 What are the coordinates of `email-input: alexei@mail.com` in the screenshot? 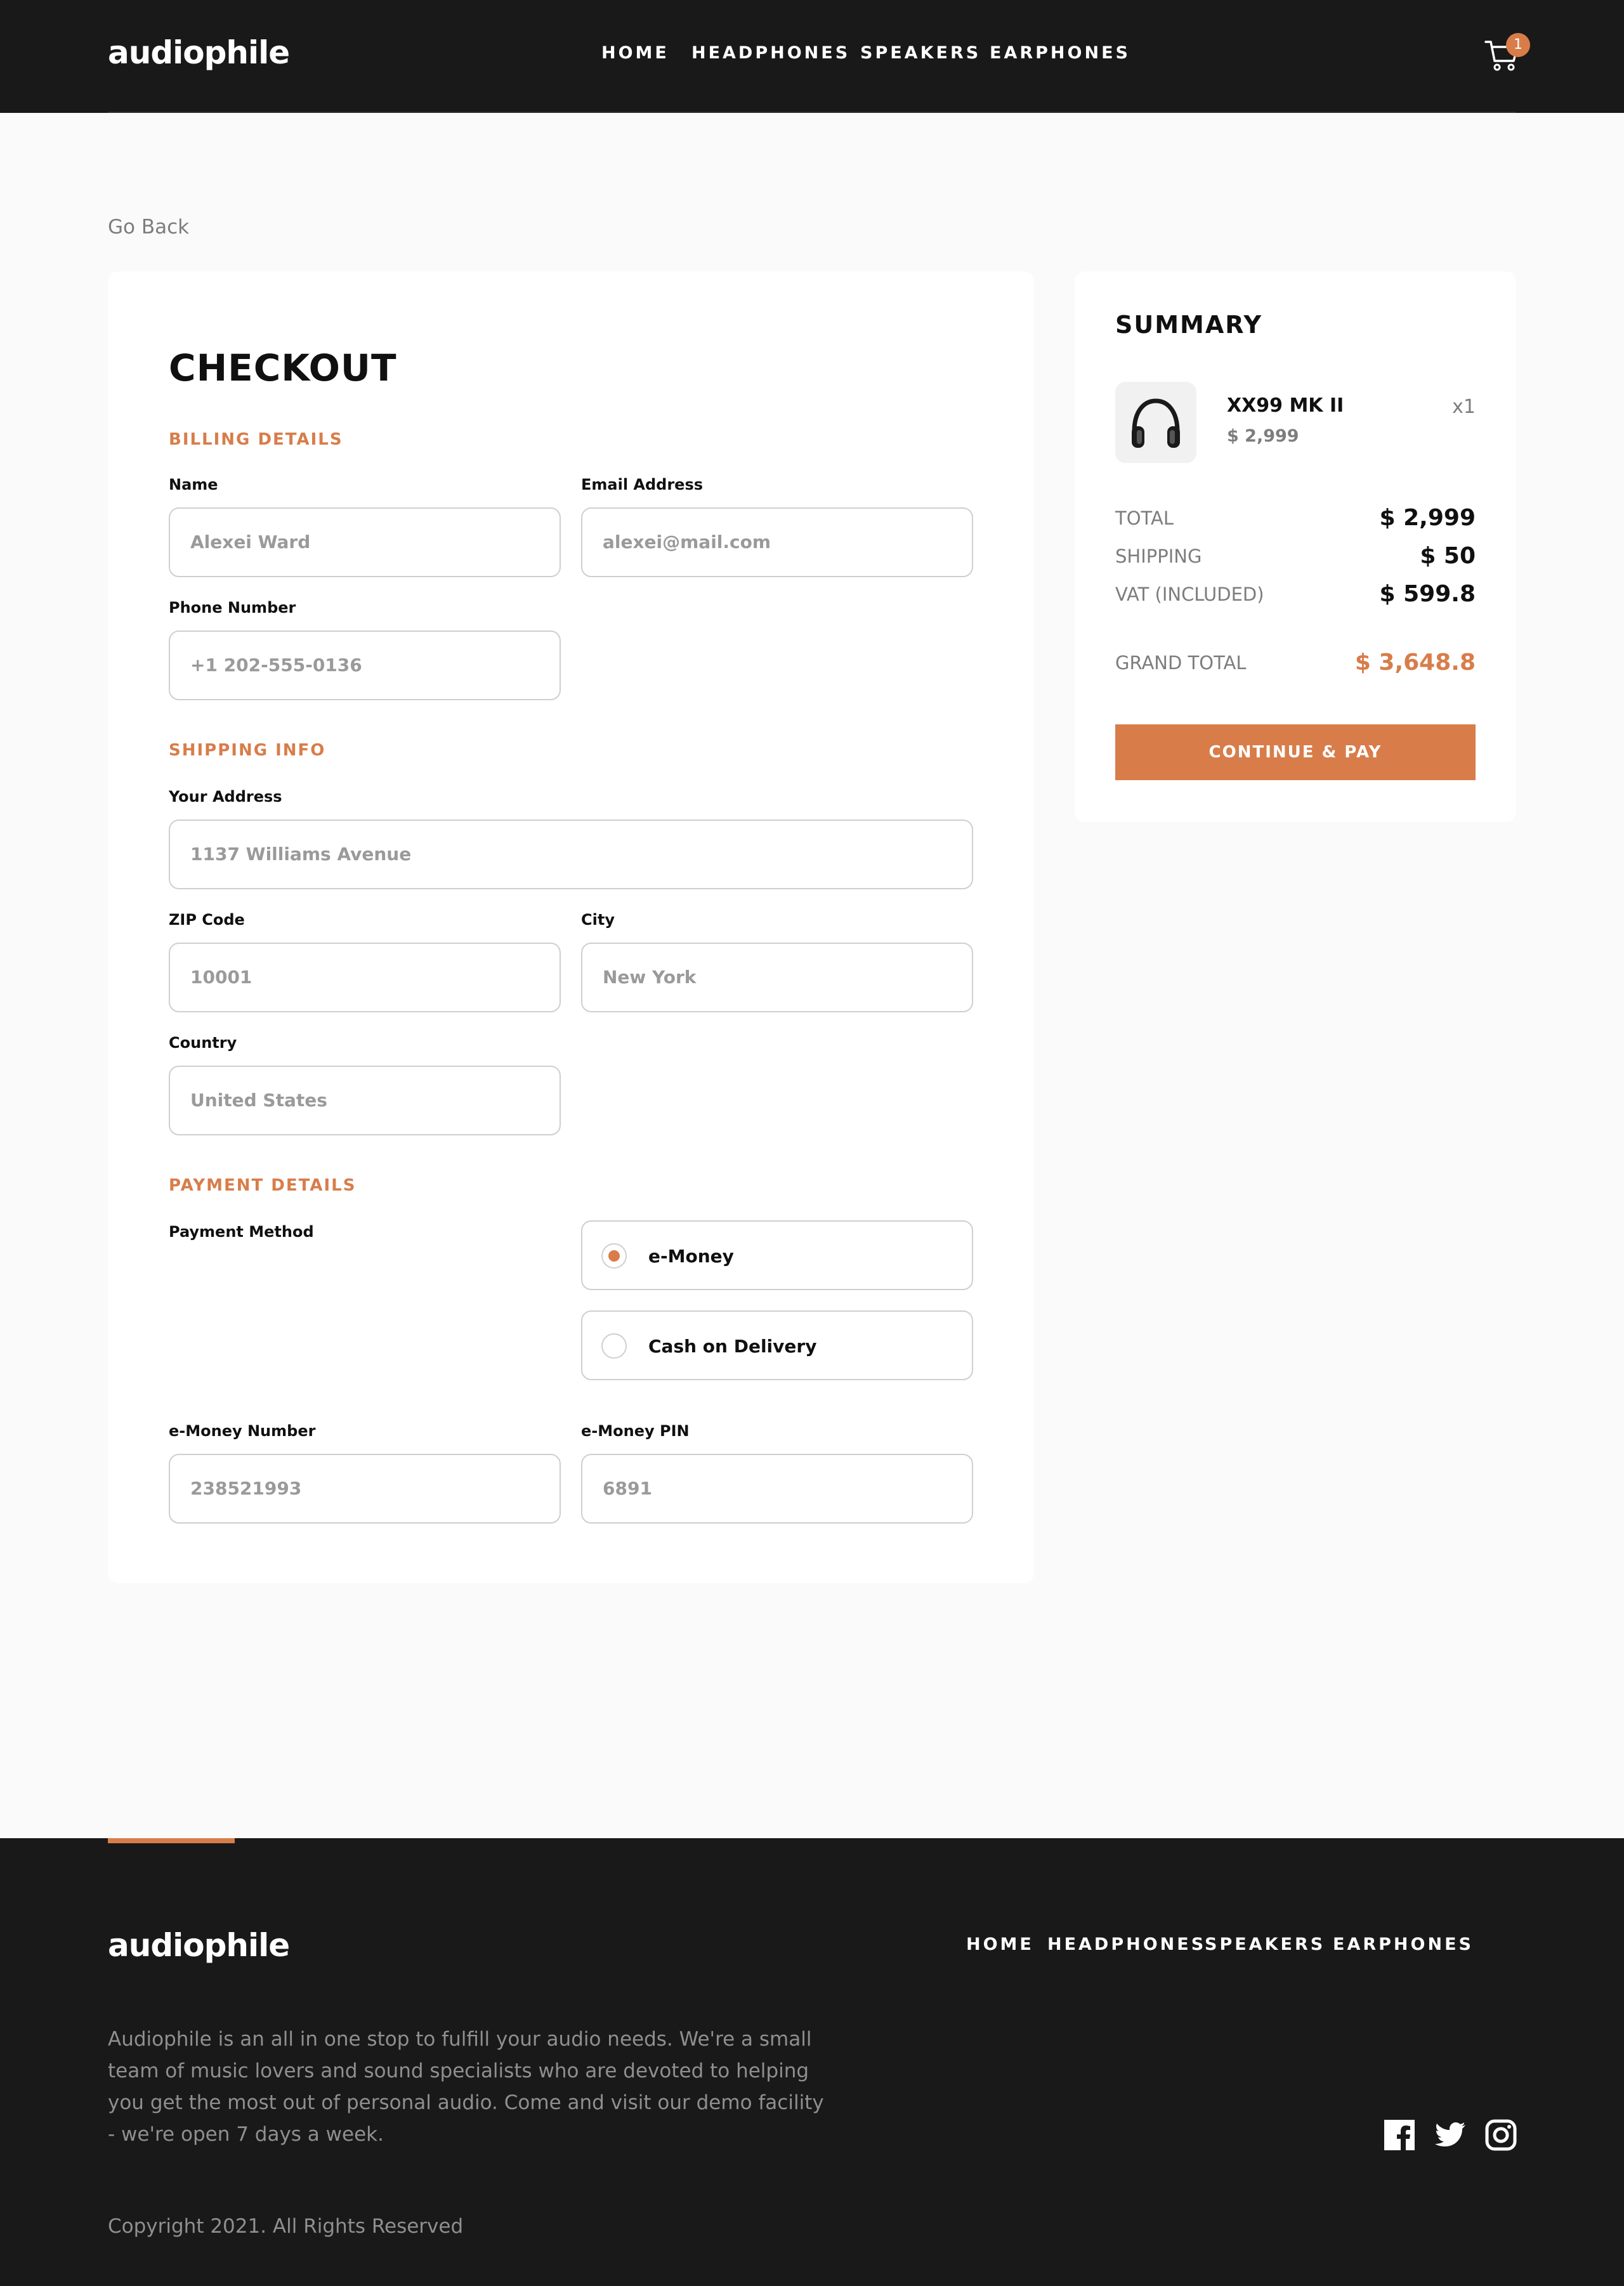 It's located at (777, 542).